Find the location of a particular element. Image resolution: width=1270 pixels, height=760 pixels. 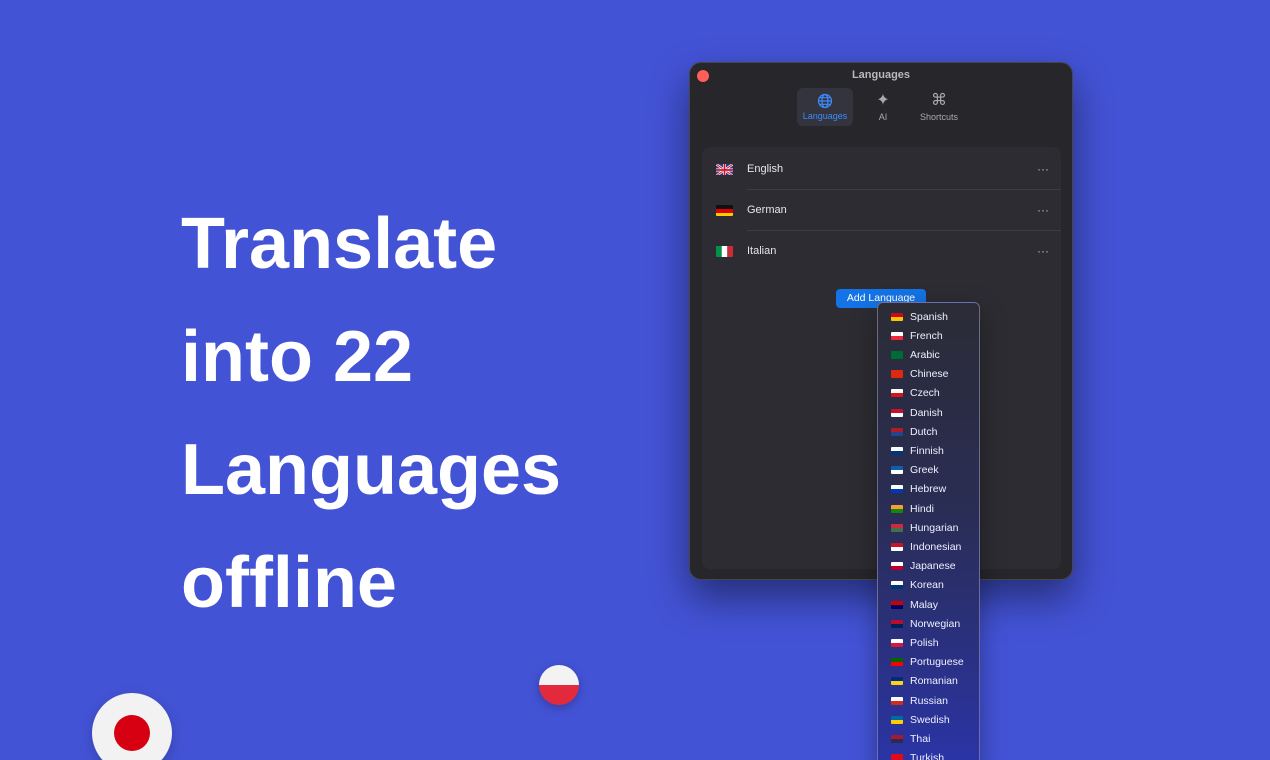

dropdown-option-norwegian: Norwegian is located at coordinates (928, 623).